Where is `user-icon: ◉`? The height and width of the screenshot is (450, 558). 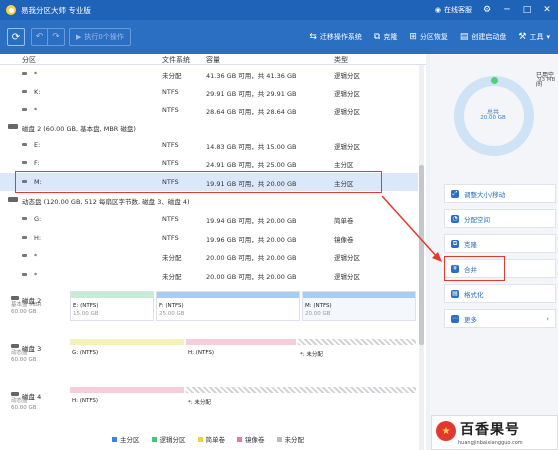 user-icon: ◉ is located at coordinates (437, 10).